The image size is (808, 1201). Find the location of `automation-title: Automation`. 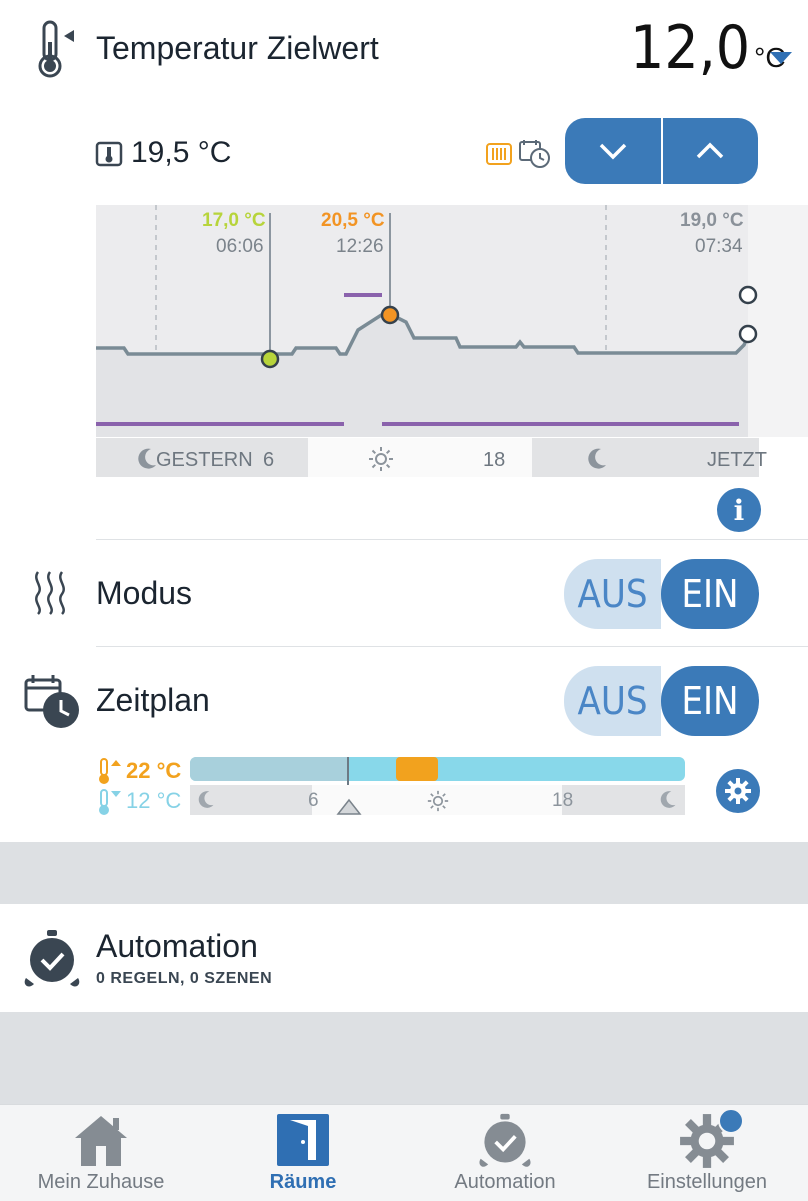

automation-title: Automation is located at coordinates (177, 946).